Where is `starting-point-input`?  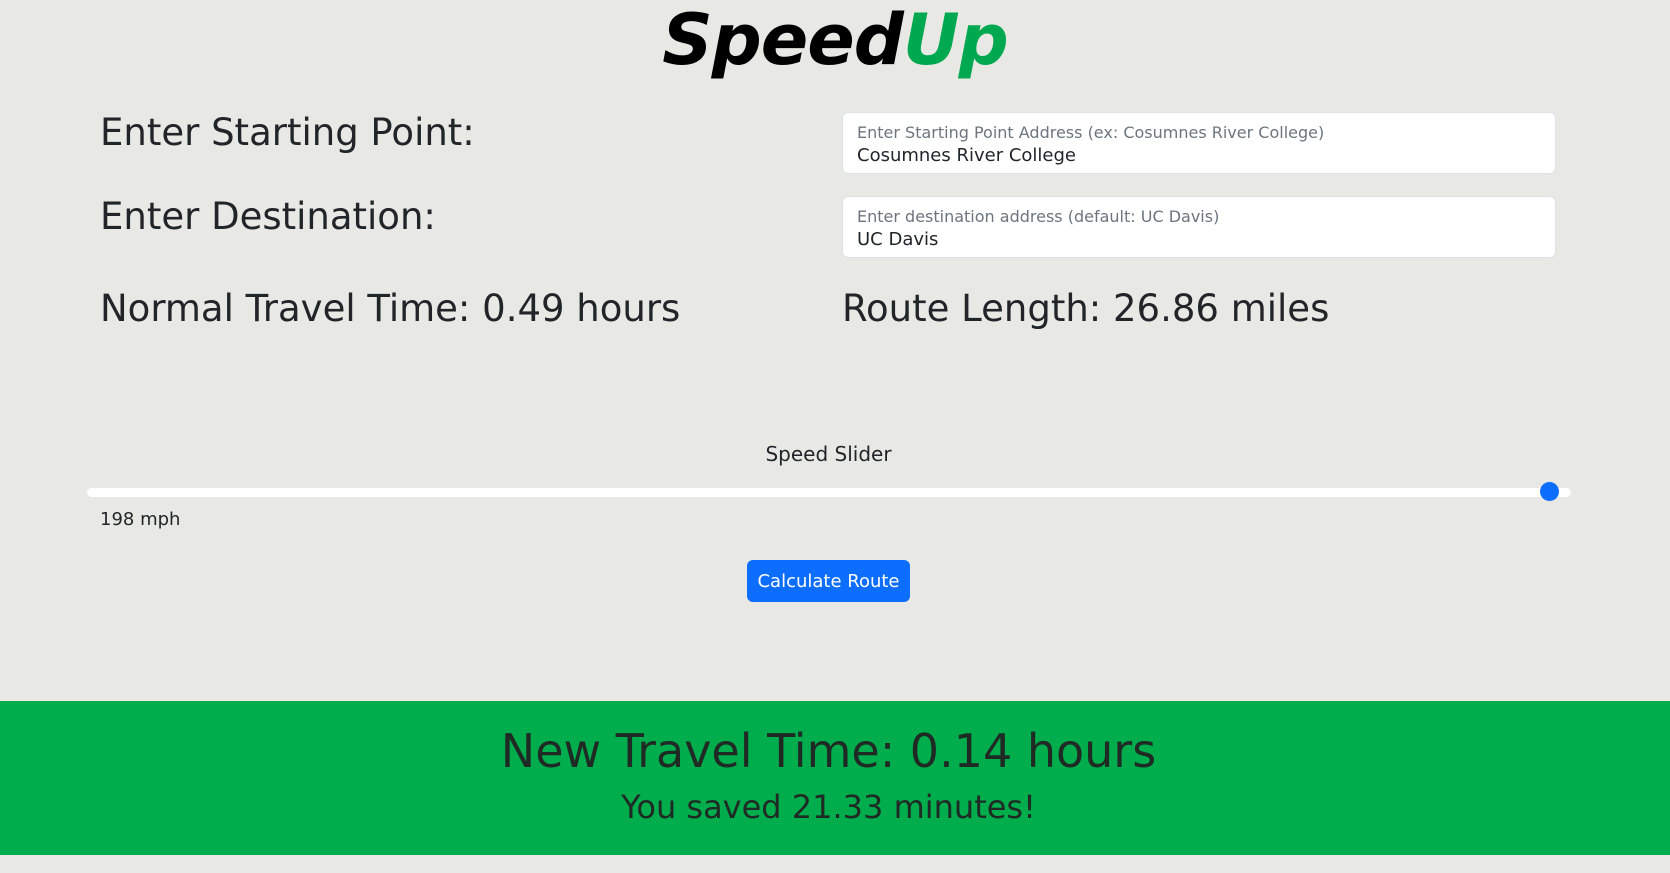 starting-point-input is located at coordinates (1197, 155).